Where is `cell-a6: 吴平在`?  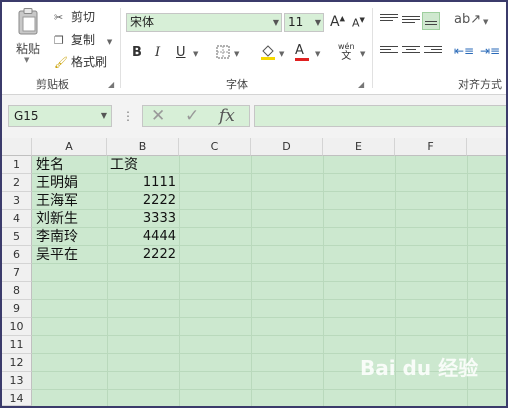
cell-a6: 吴平在 is located at coordinates (57, 255).